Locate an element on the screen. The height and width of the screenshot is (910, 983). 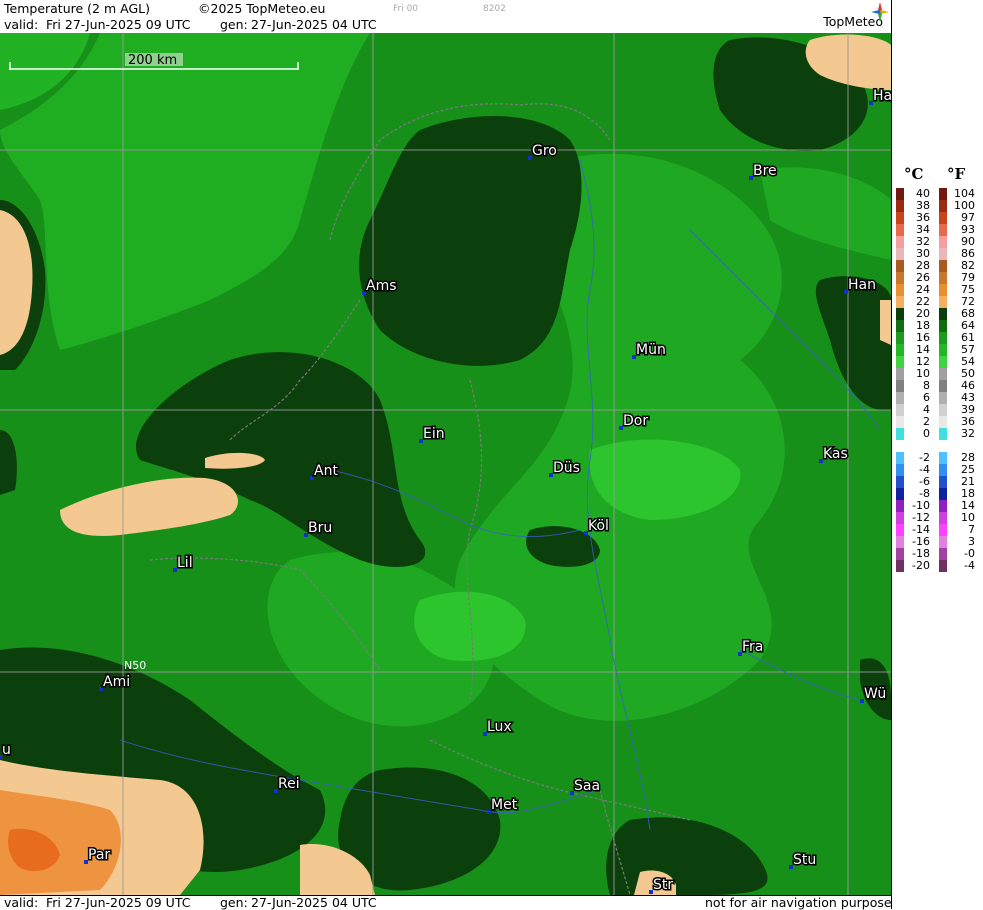
city-marker-mün: Mün is located at coordinates (649, 350).